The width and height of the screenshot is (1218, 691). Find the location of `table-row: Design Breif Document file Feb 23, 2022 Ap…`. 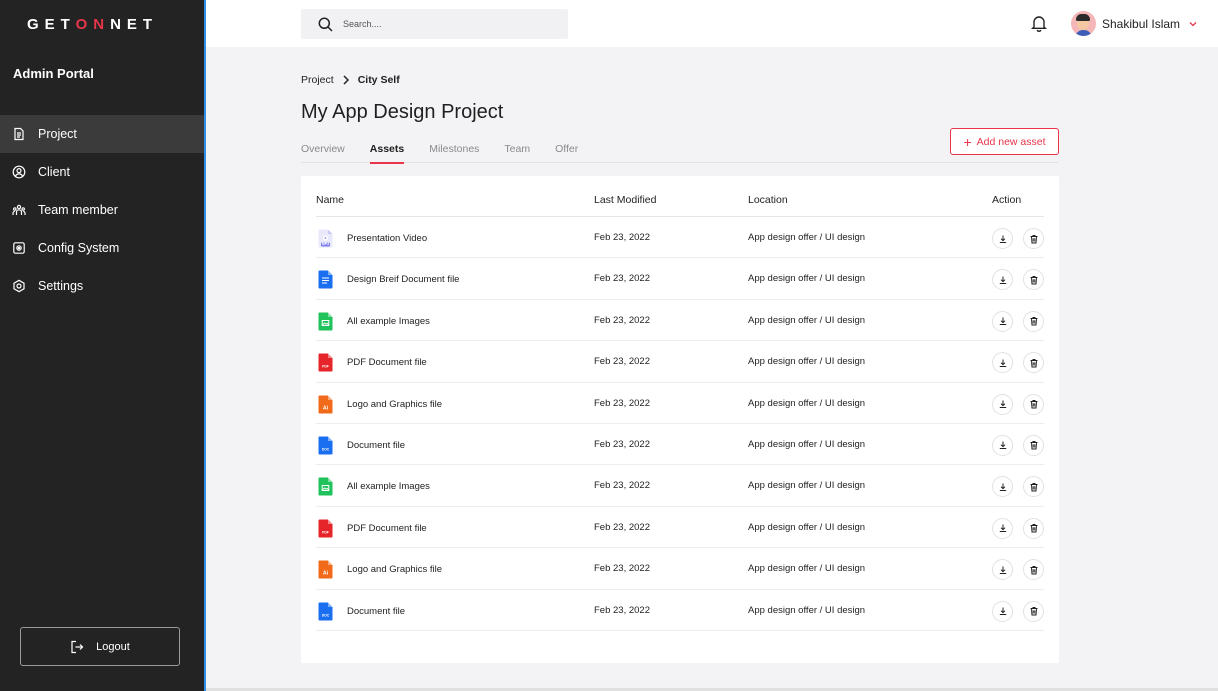

table-row: Design Breif Document file Feb 23, 2022 Ap… is located at coordinates (680, 279).